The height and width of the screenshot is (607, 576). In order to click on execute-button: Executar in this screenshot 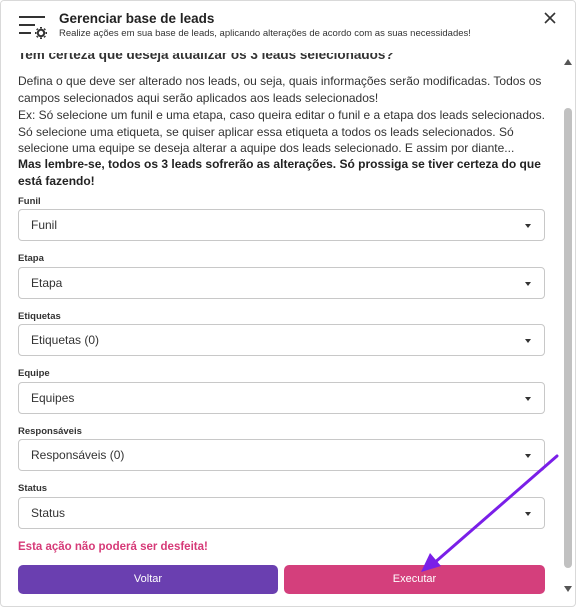, I will do `click(414, 579)`.